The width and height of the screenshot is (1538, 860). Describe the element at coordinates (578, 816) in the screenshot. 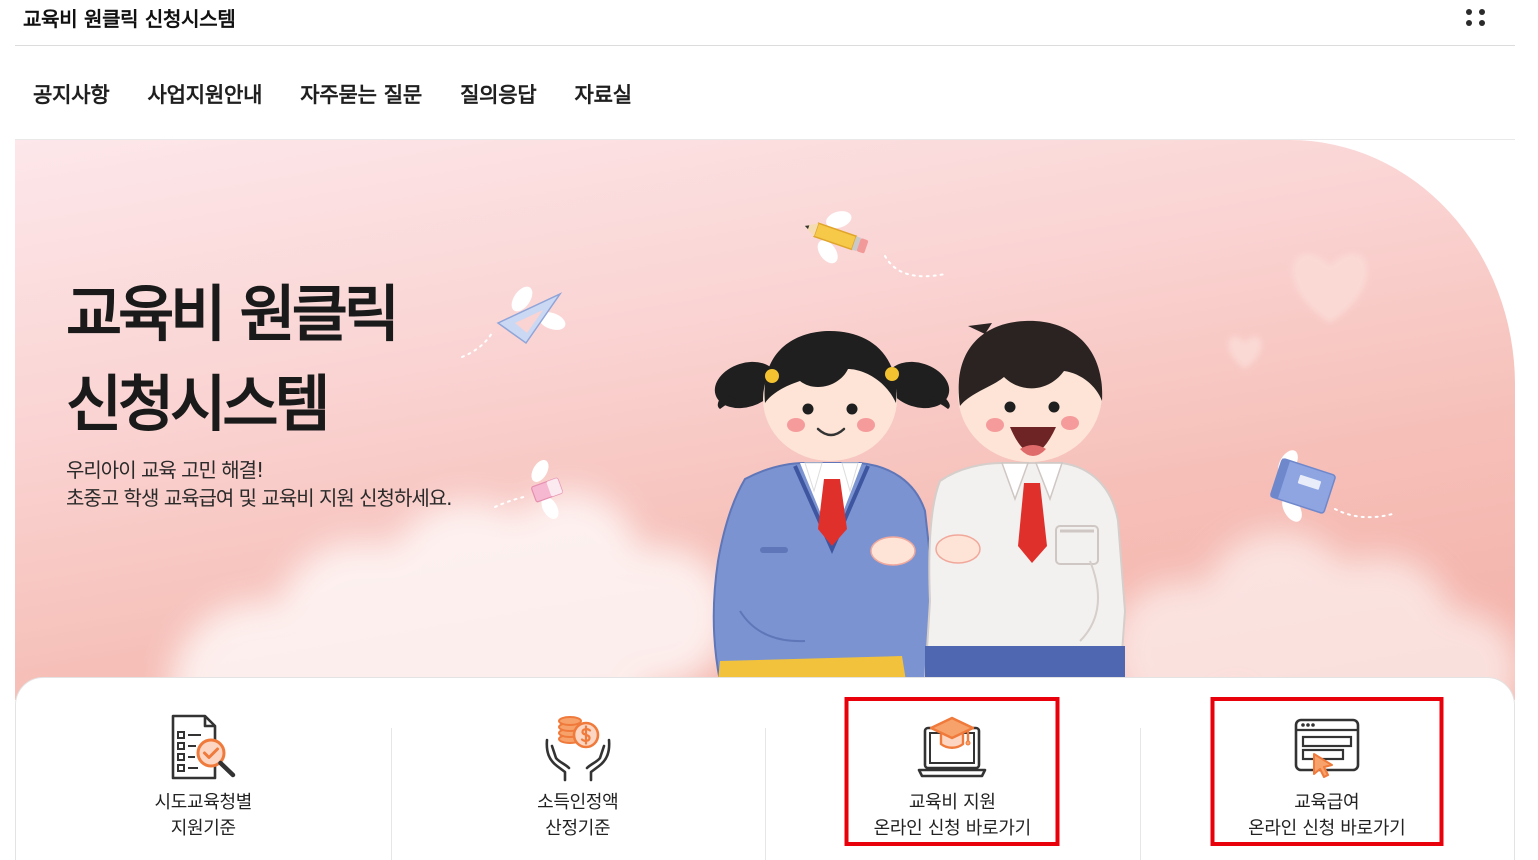

I see `quick-link-label: 소득인정액 산정기준` at that location.